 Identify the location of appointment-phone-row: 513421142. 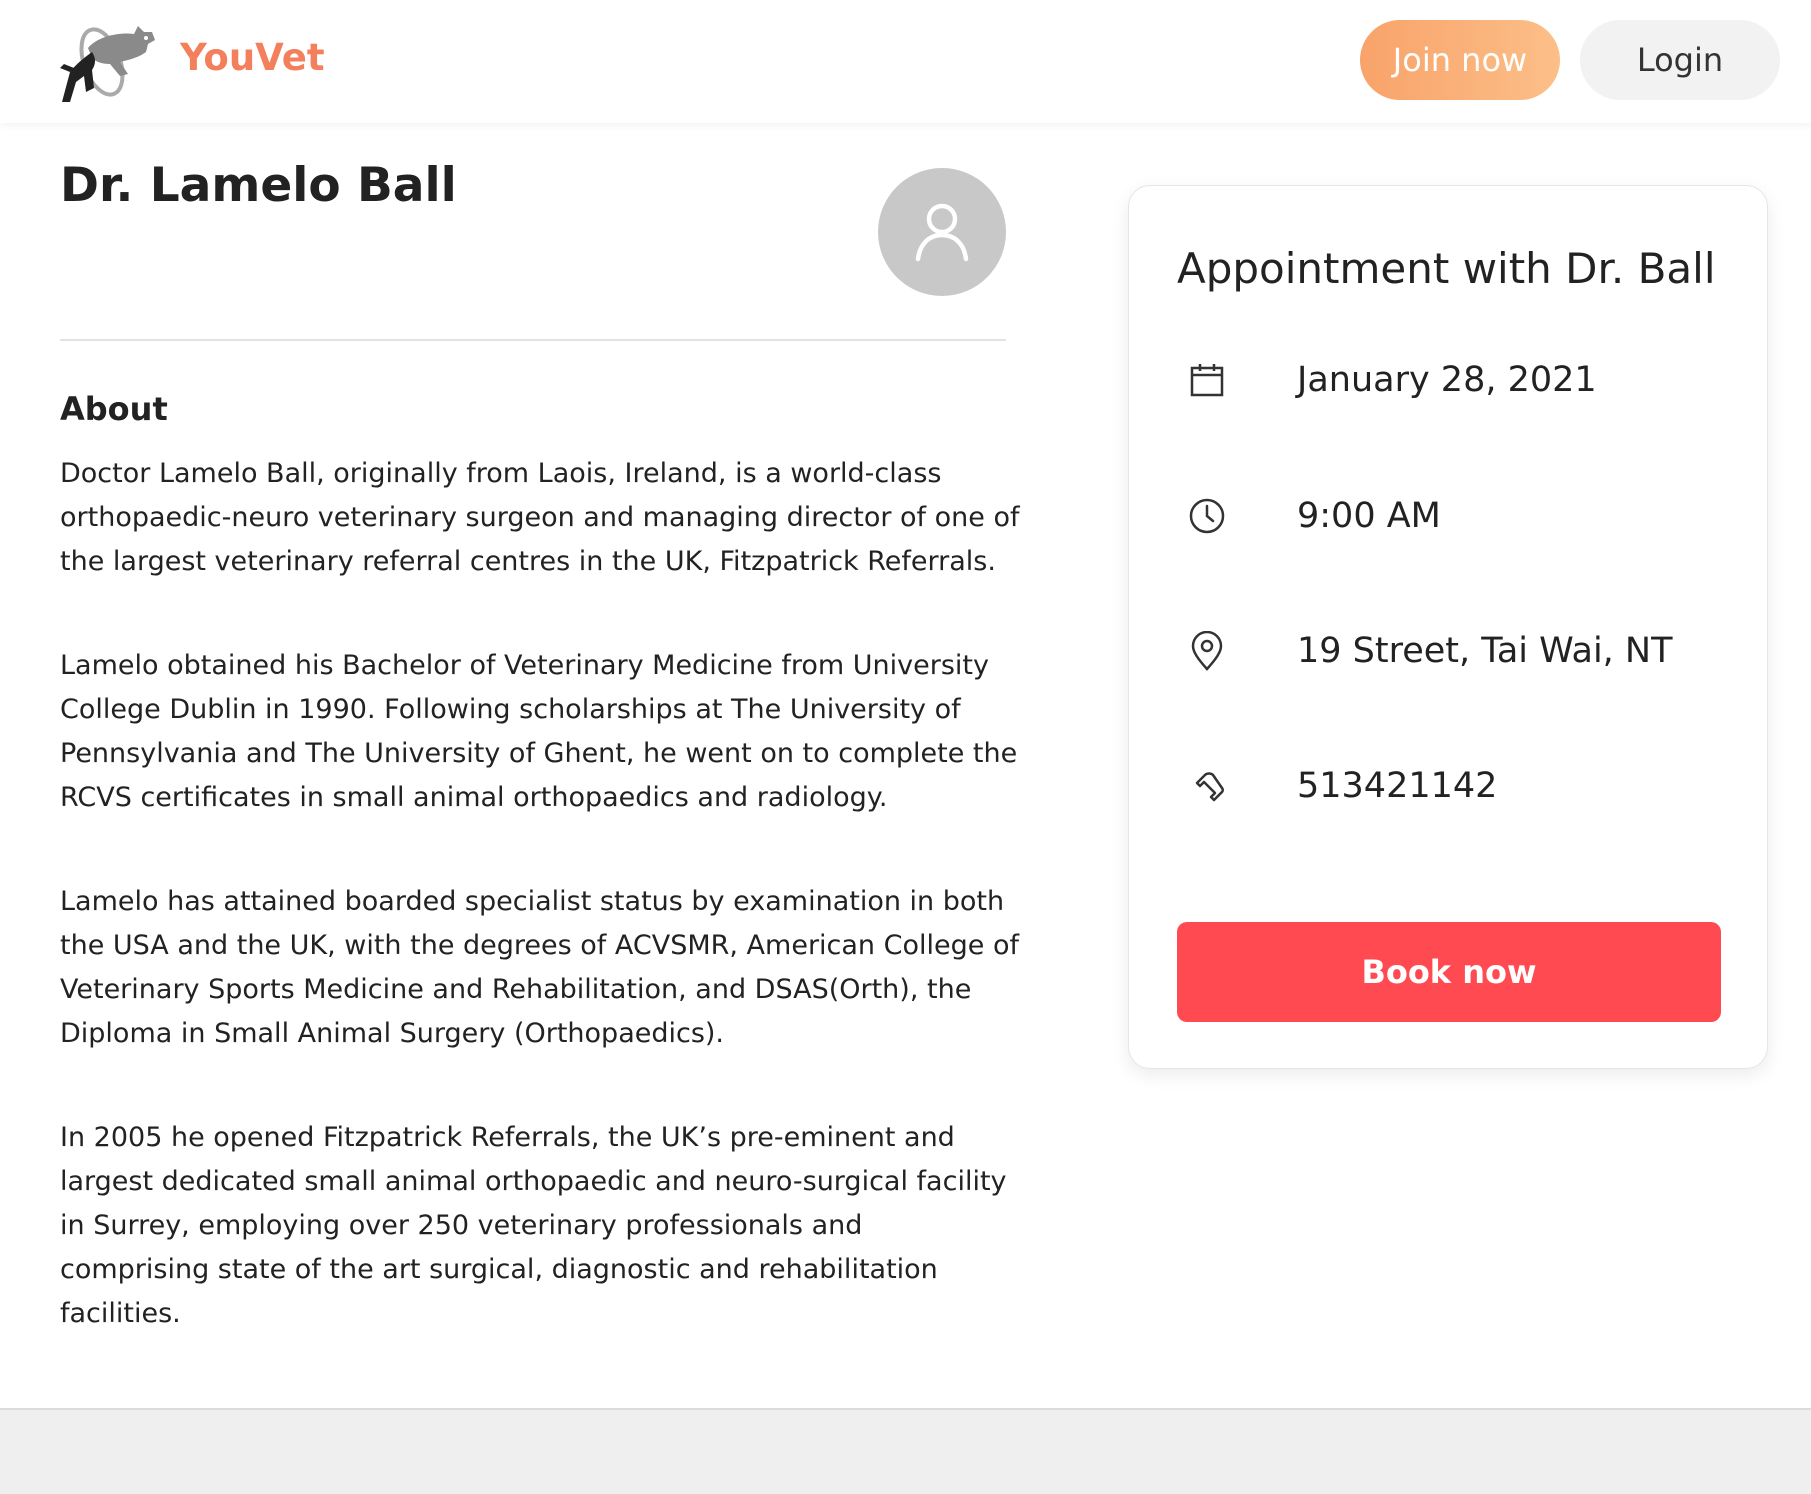
(1457, 786).